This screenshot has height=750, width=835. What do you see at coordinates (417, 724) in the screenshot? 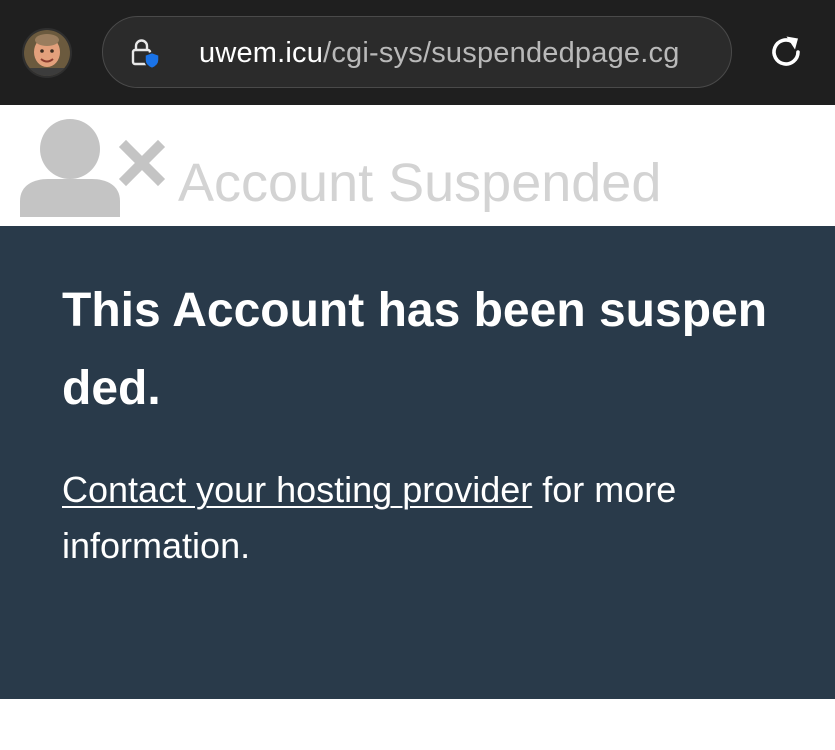
I see `page-footer-space` at bounding box center [417, 724].